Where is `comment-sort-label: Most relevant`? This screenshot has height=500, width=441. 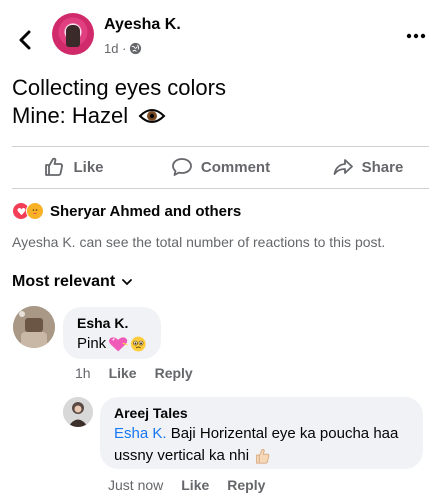 comment-sort-label: Most relevant is located at coordinates (64, 281).